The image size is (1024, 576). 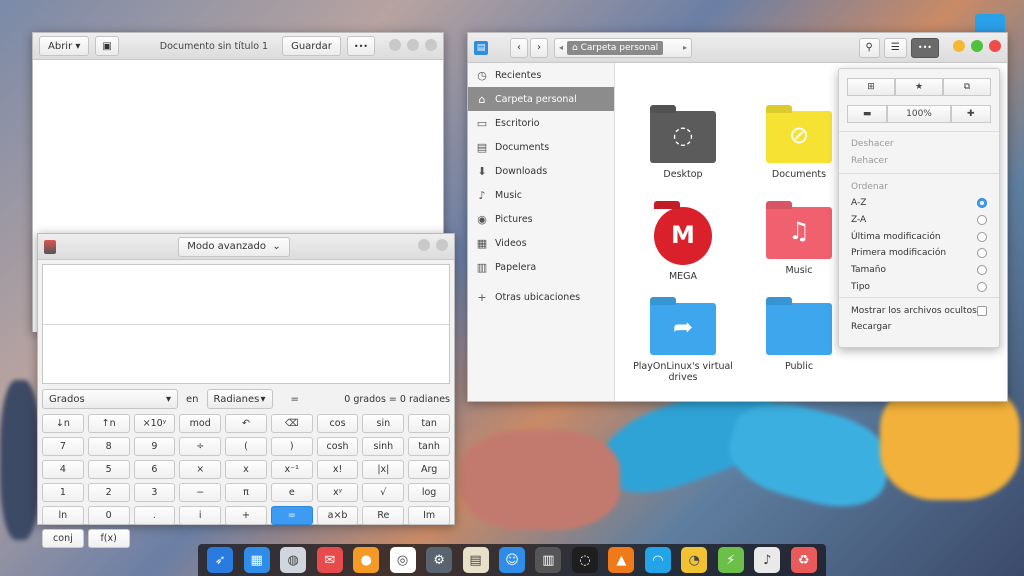 I want to click on show-hidden-files-item: Mostrar los archivos ocultos, so click(x=919, y=310).